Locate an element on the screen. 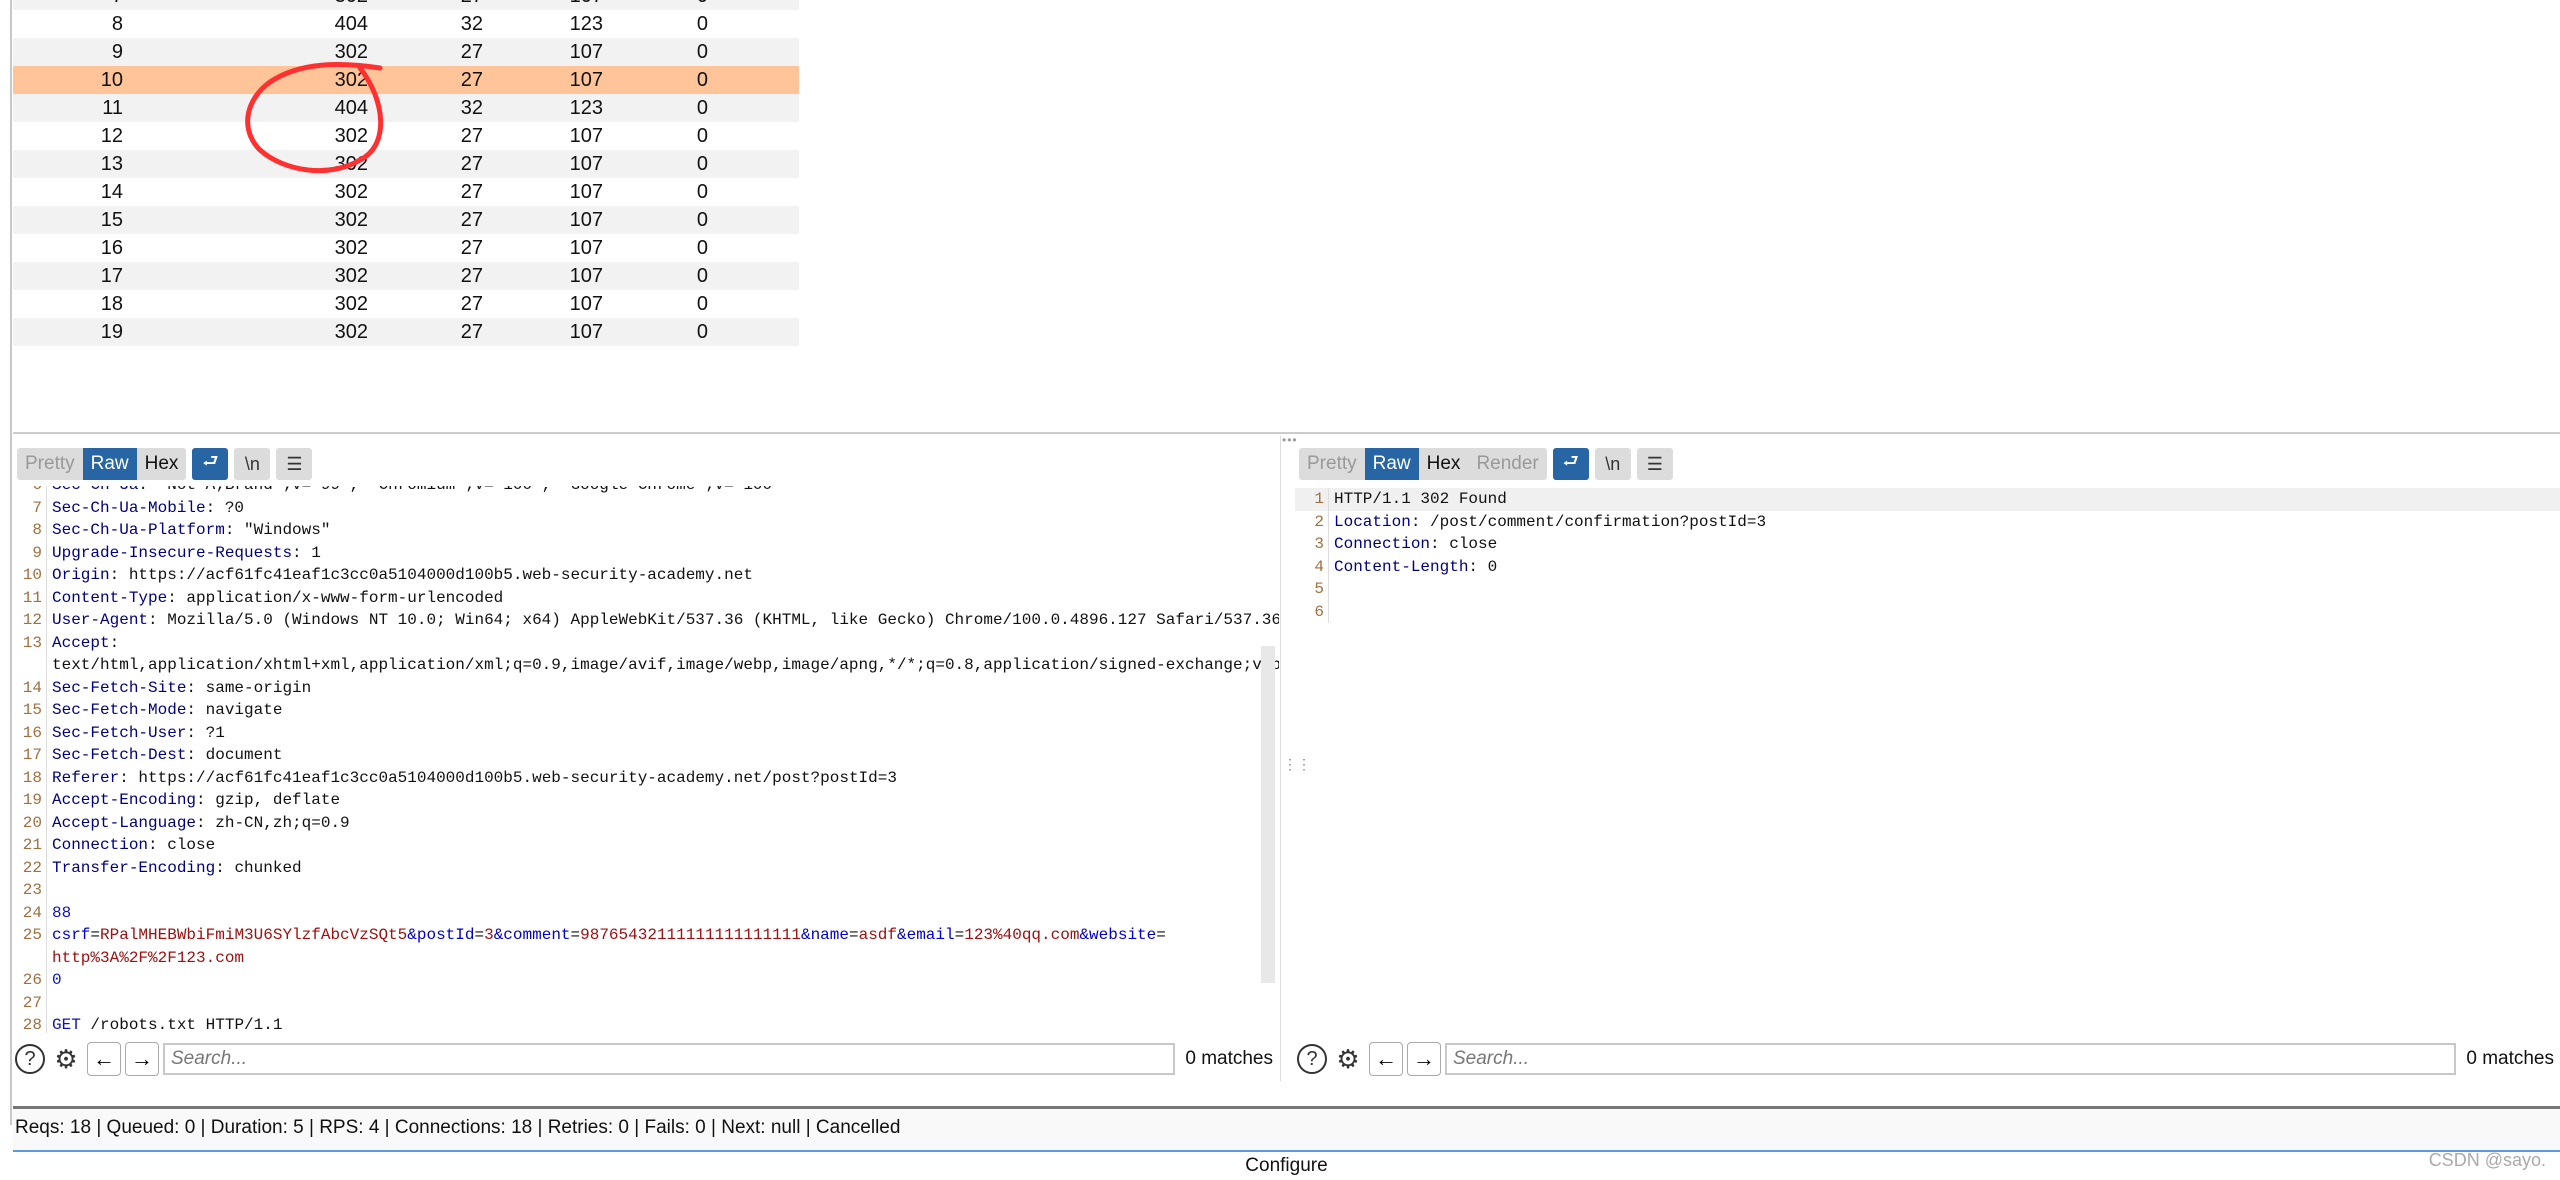 The height and width of the screenshot is (1180, 2560). table-row: 12 302 27 107 0 is located at coordinates (406, 136).